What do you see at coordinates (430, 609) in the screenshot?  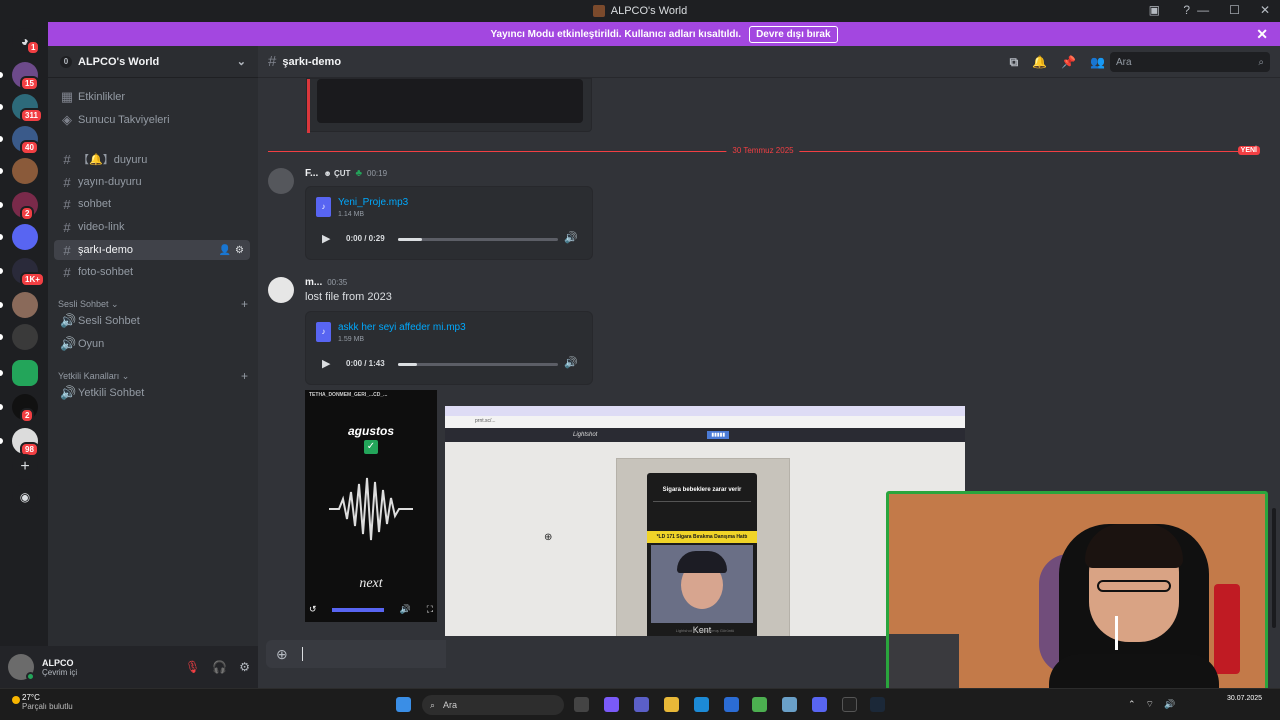 I see `fullscreen-icon: ⛶` at bounding box center [430, 609].